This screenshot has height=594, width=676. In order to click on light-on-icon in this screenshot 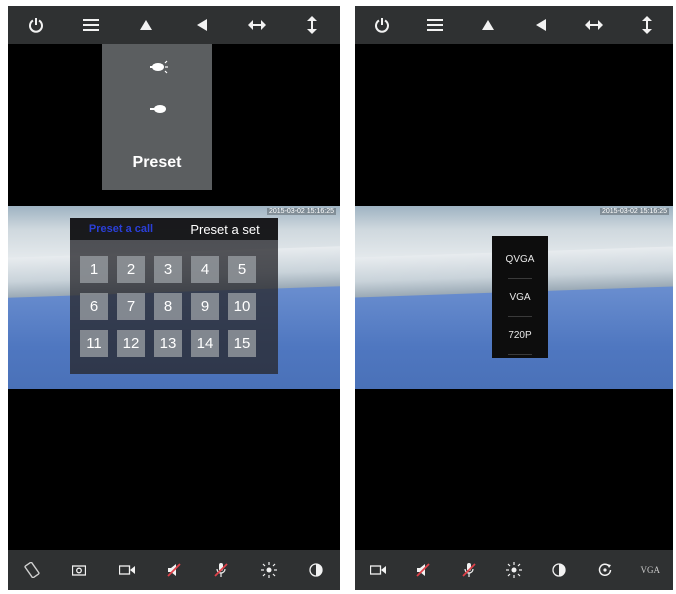, I will do `click(157, 67)`.